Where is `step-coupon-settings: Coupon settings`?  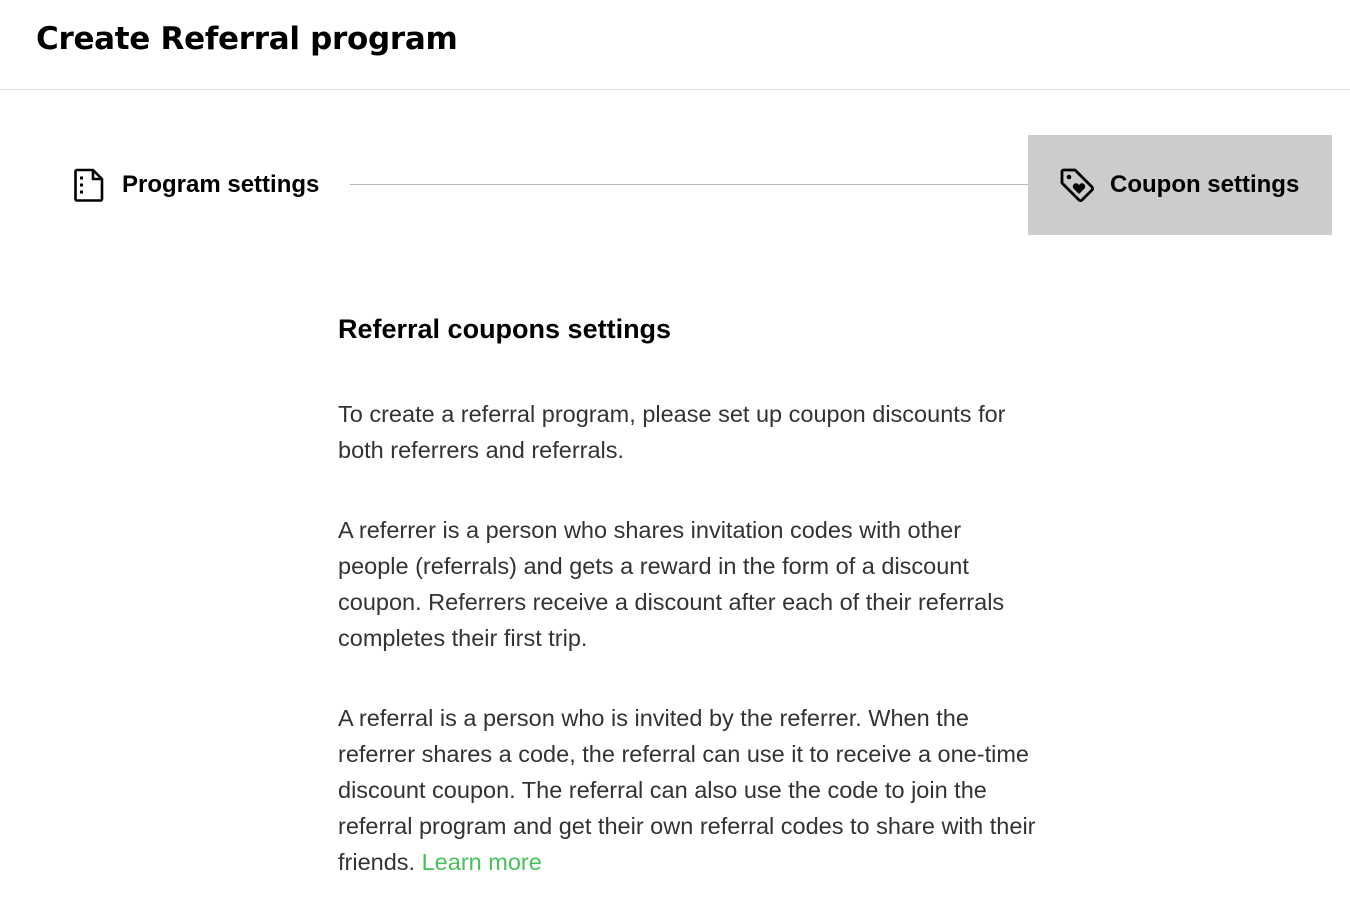
step-coupon-settings: Coupon settings is located at coordinates (1180, 185).